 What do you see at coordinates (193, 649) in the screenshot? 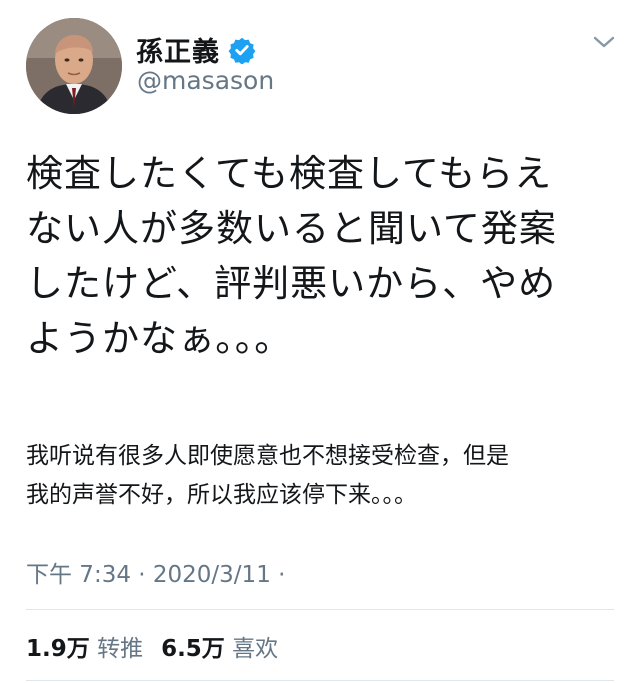
I see `likes-count: 6.5万` at bounding box center [193, 649].